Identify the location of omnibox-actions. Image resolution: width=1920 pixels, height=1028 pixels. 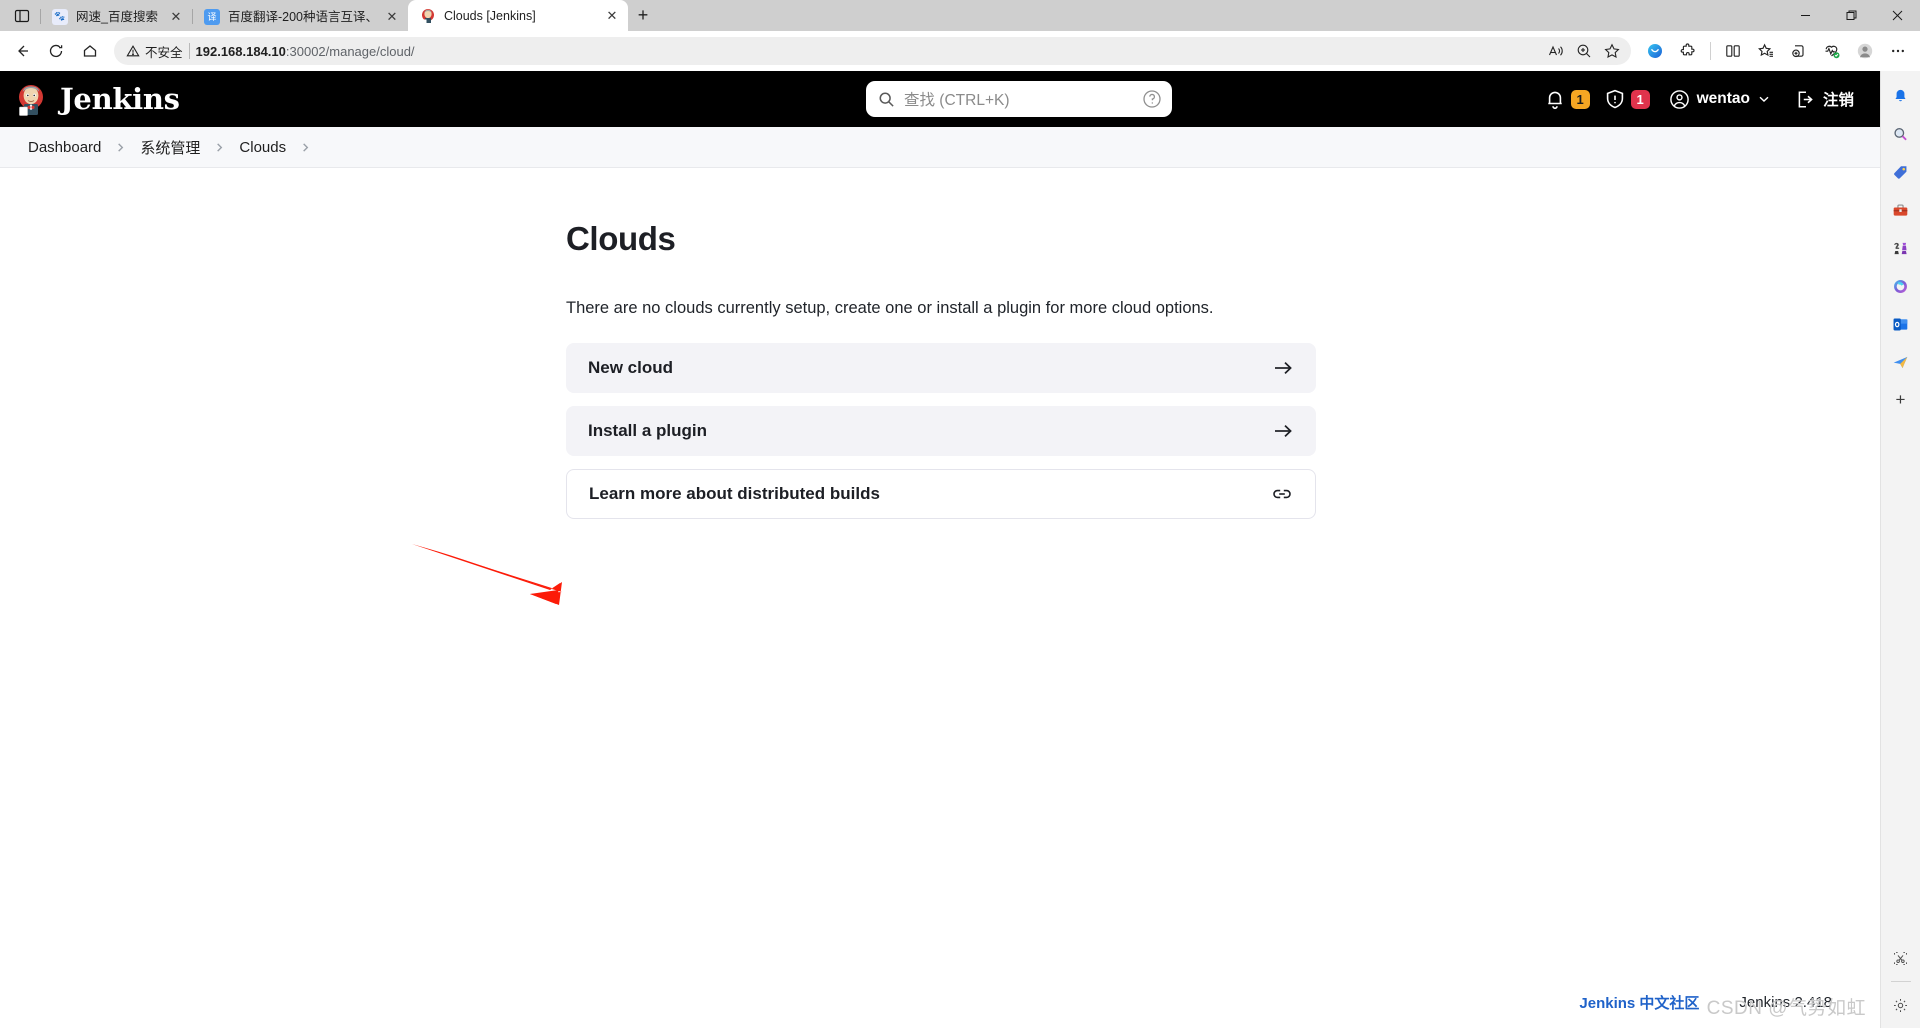
(1584, 51).